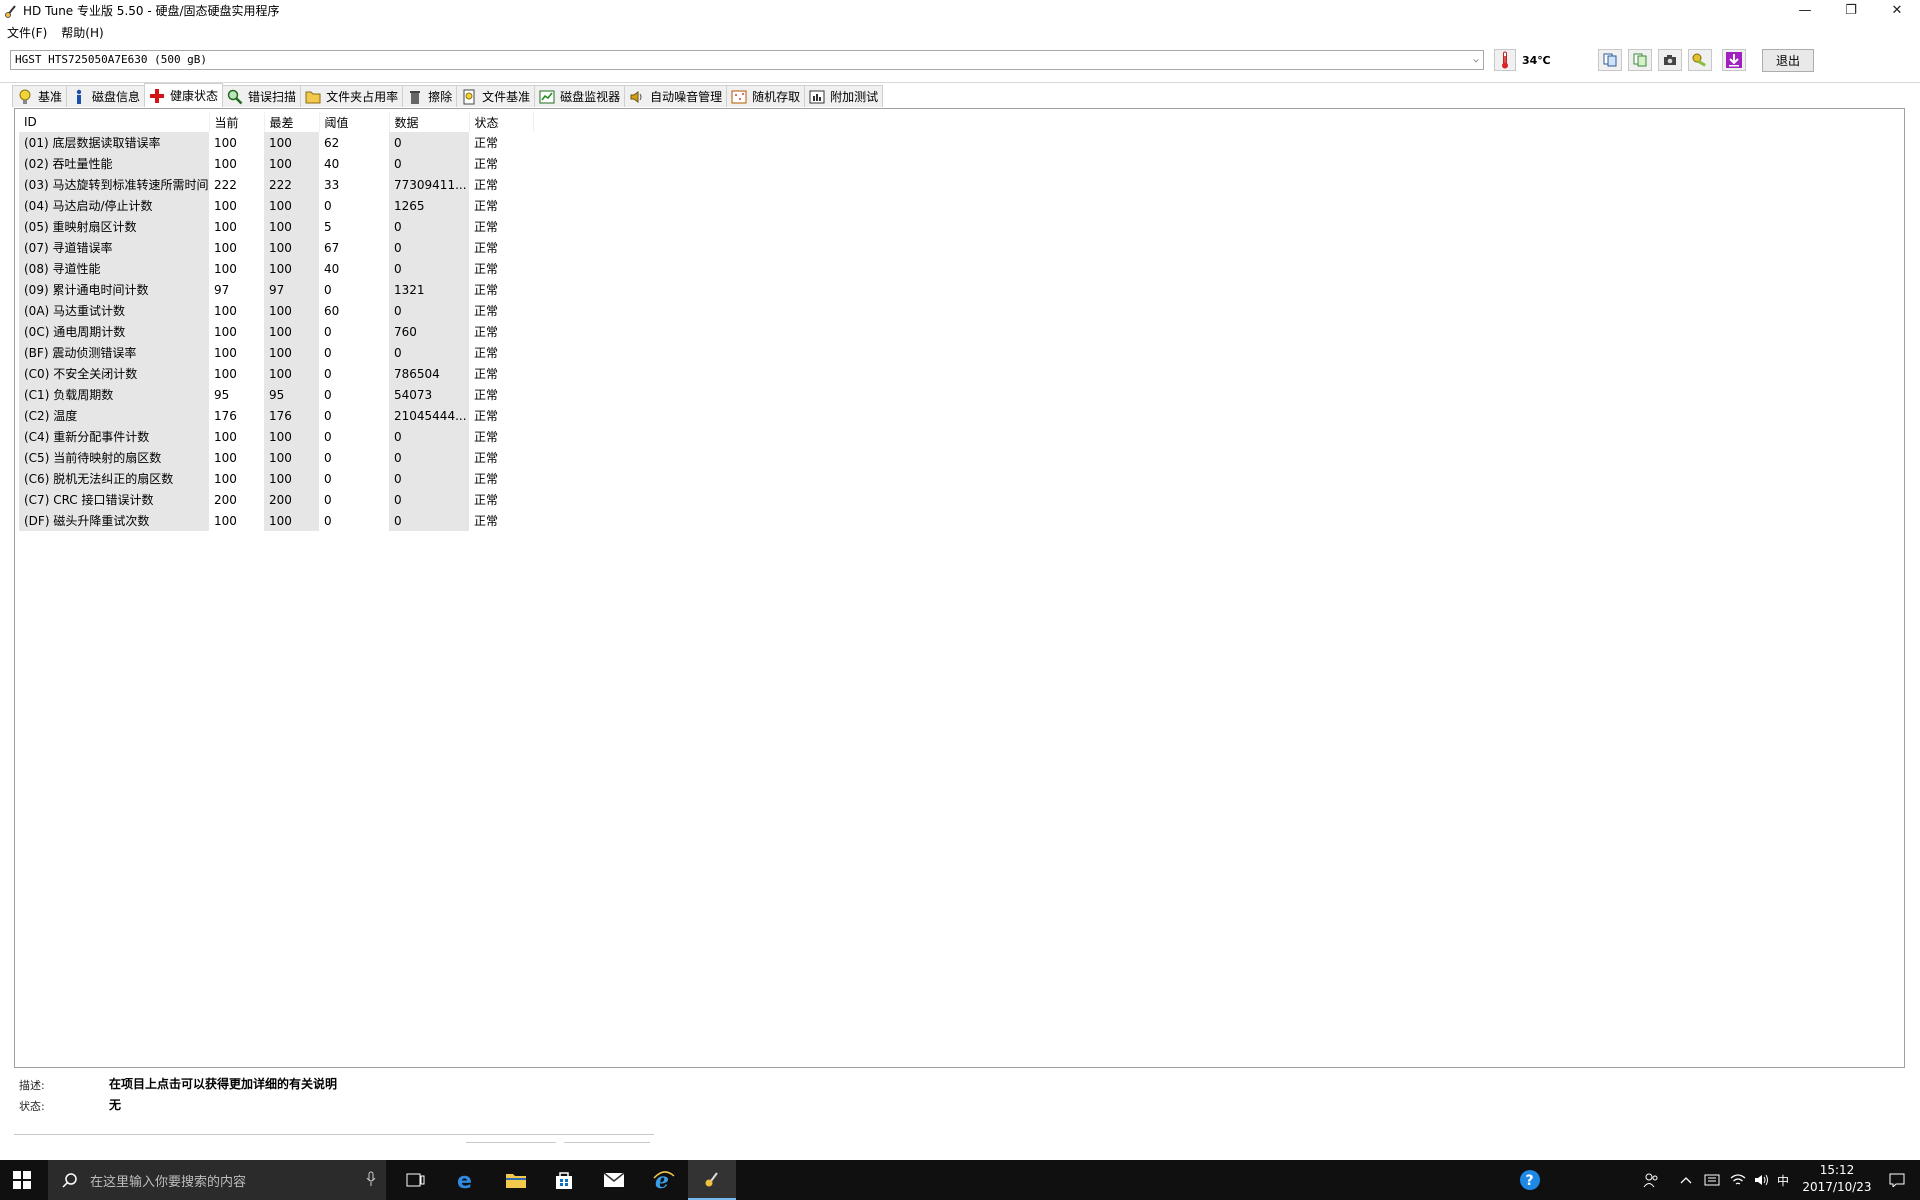  What do you see at coordinates (184, 95) in the screenshot?
I see `tab-health: 健康状态` at bounding box center [184, 95].